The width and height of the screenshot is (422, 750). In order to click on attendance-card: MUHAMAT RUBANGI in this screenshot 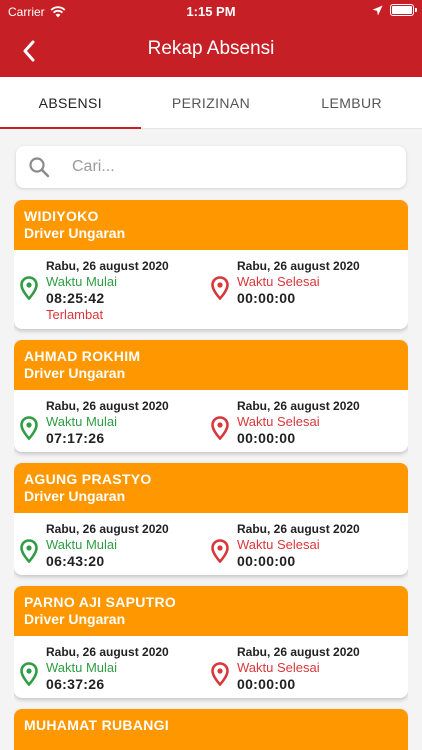, I will do `click(211, 729)`.